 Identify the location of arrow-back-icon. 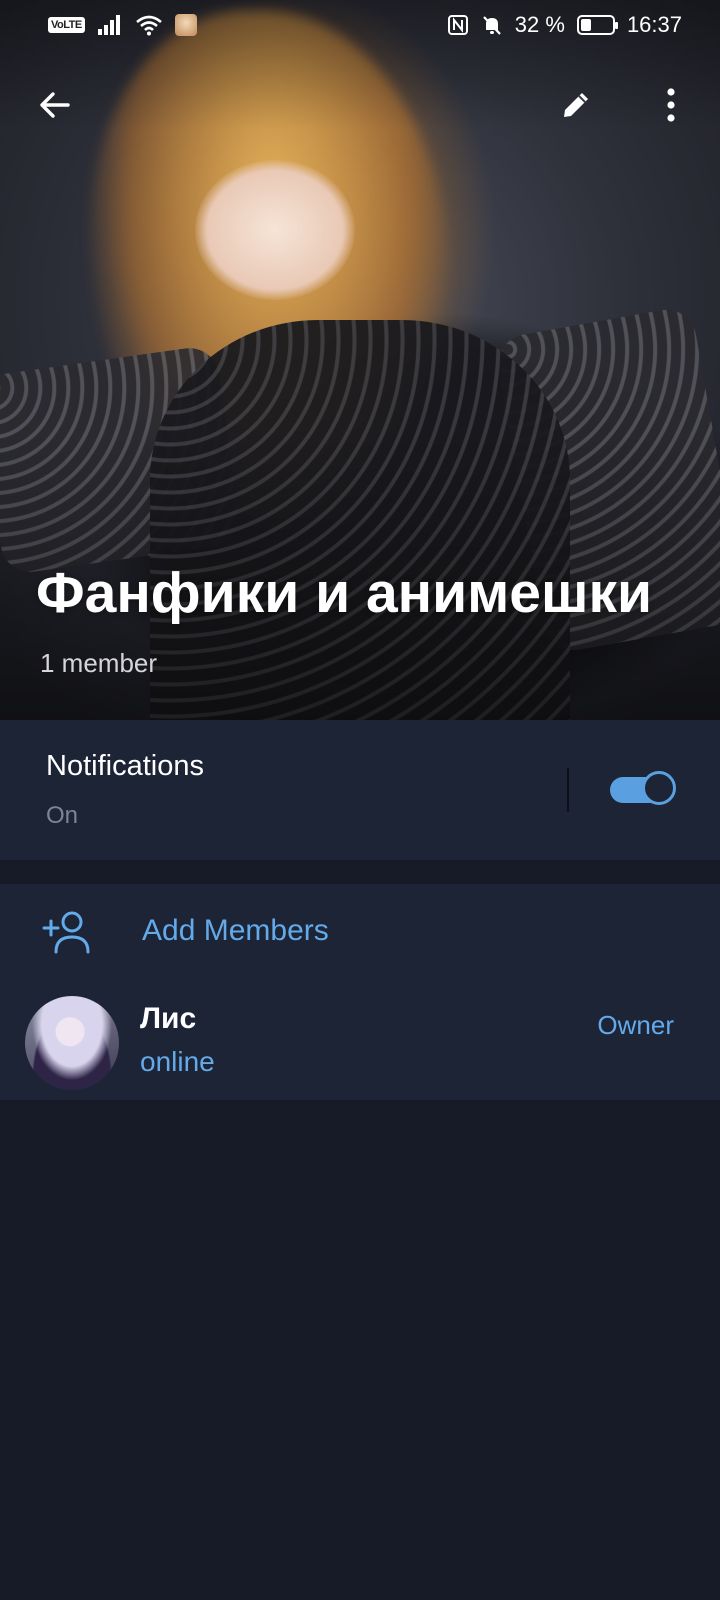
(55, 105).